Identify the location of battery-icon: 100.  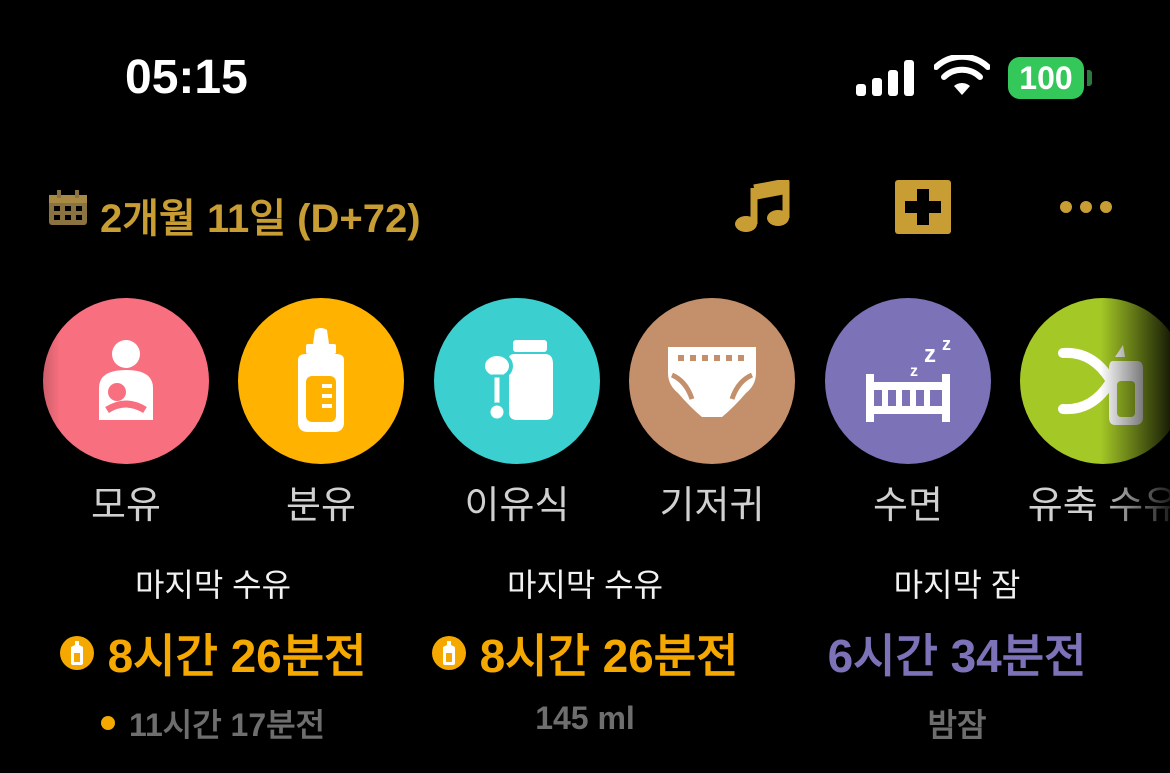
(1046, 78).